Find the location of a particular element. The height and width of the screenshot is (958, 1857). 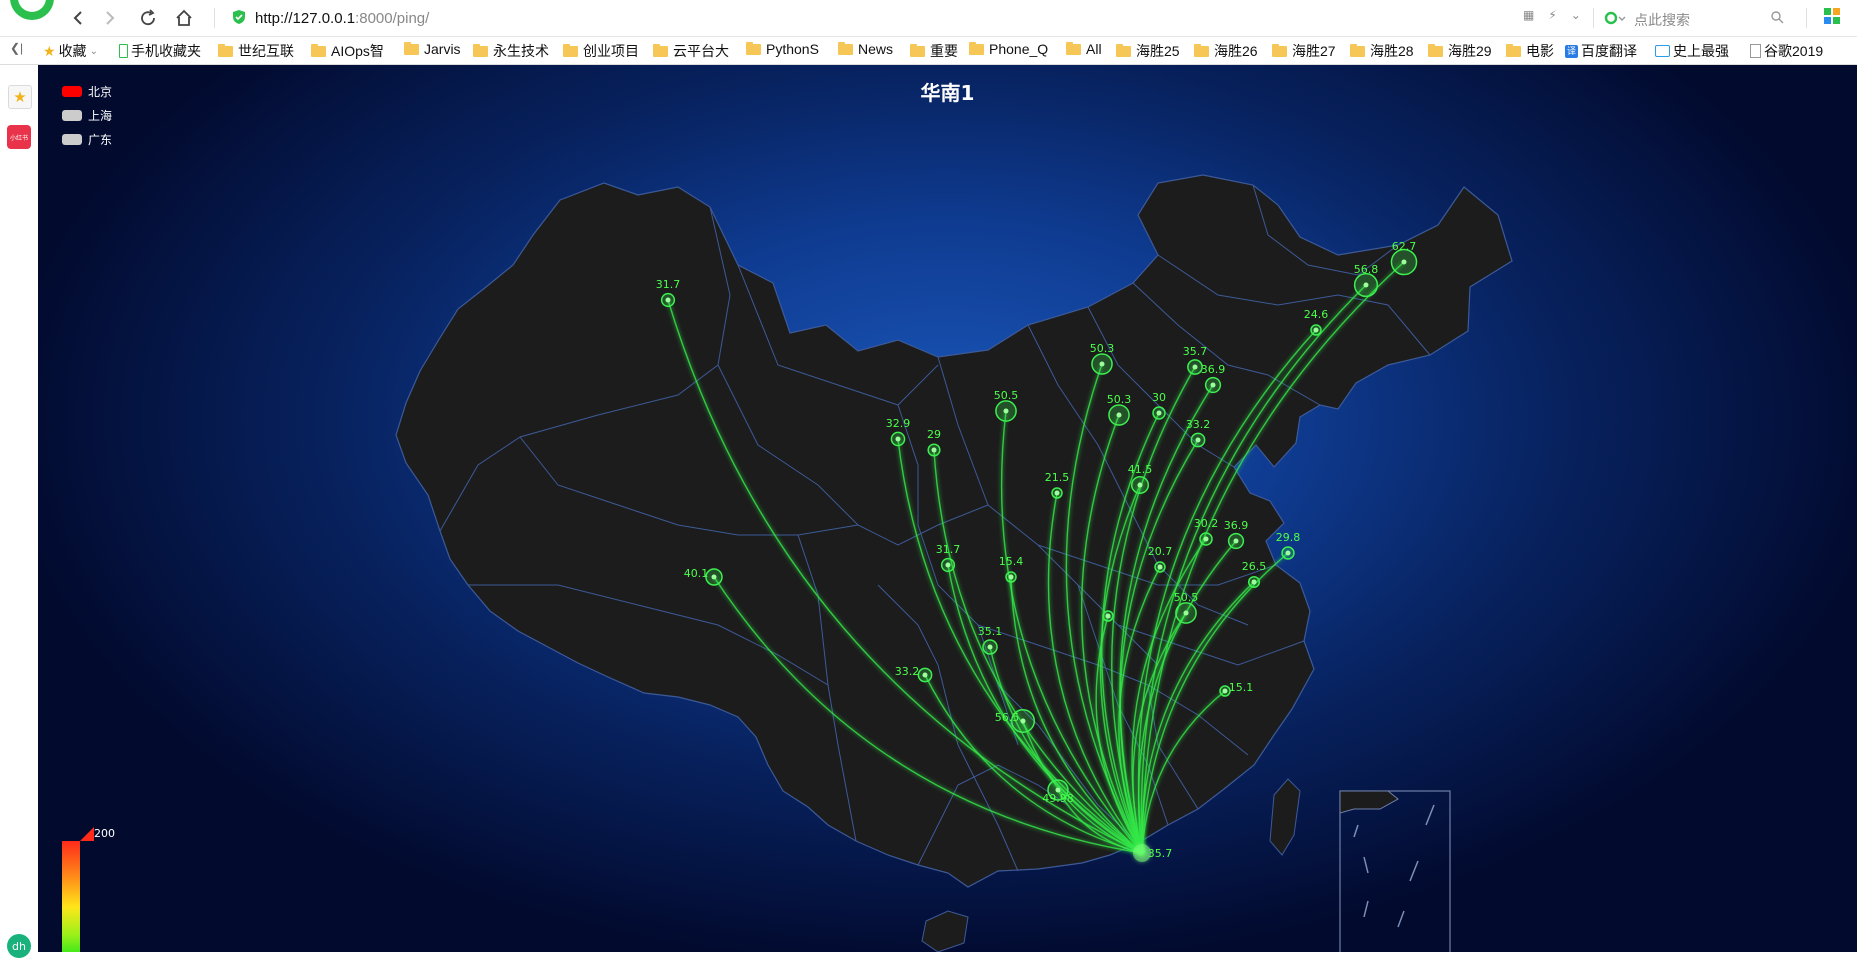

bookmark-folder: 海胜26 is located at coordinates (1226, 51).